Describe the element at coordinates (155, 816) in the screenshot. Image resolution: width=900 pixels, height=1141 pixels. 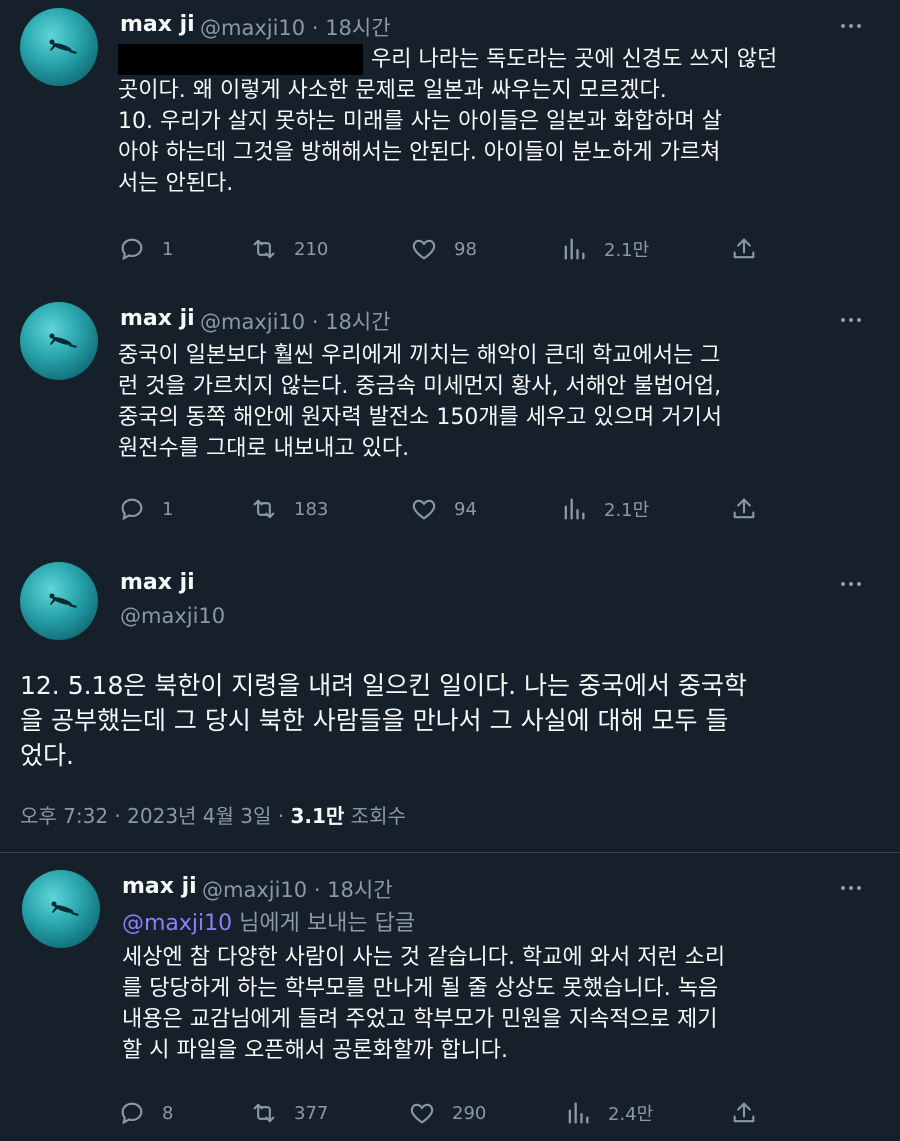
I see `tweet-timestamp: 오후 7:32 · 2023년 4월 3일 ·` at that location.